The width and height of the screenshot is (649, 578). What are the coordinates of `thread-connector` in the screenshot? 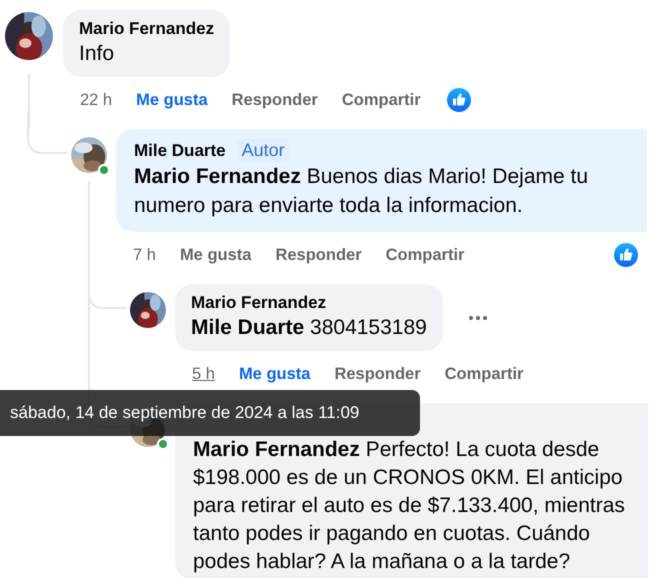 It's located at (47, 132).